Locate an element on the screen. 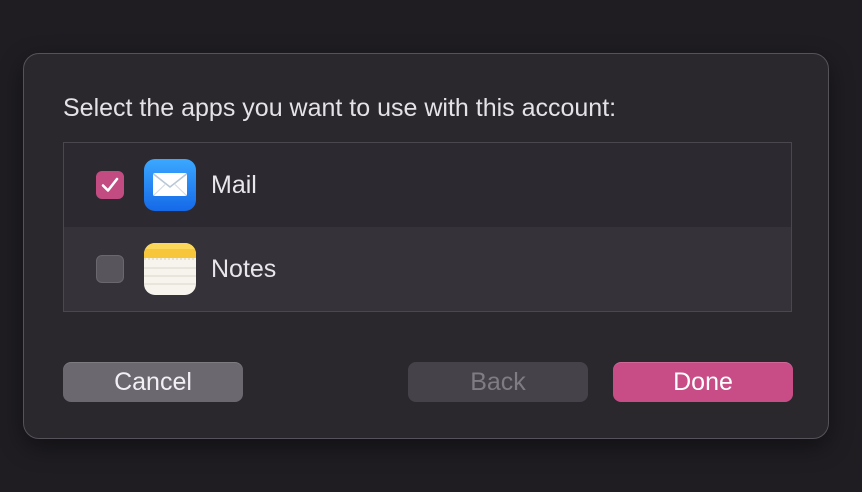 This screenshot has width=862, height=492. done-button: Done is located at coordinates (703, 382).